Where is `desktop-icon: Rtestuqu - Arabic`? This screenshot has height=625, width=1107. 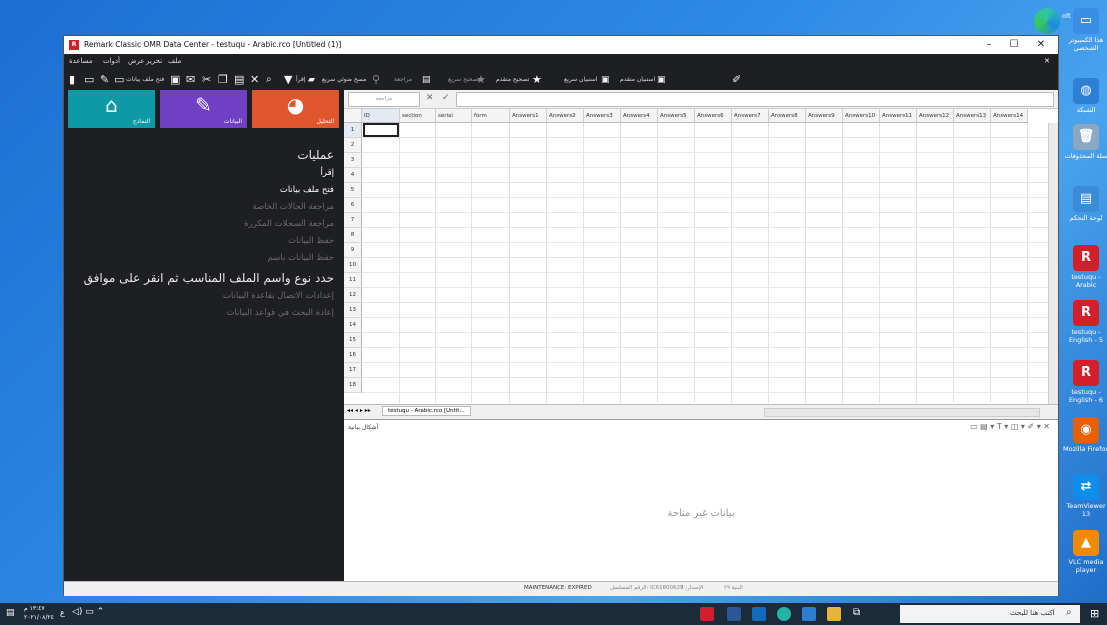
desktop-icon: Rtestuqu - Arabic is located at coordinates (1084, 267).